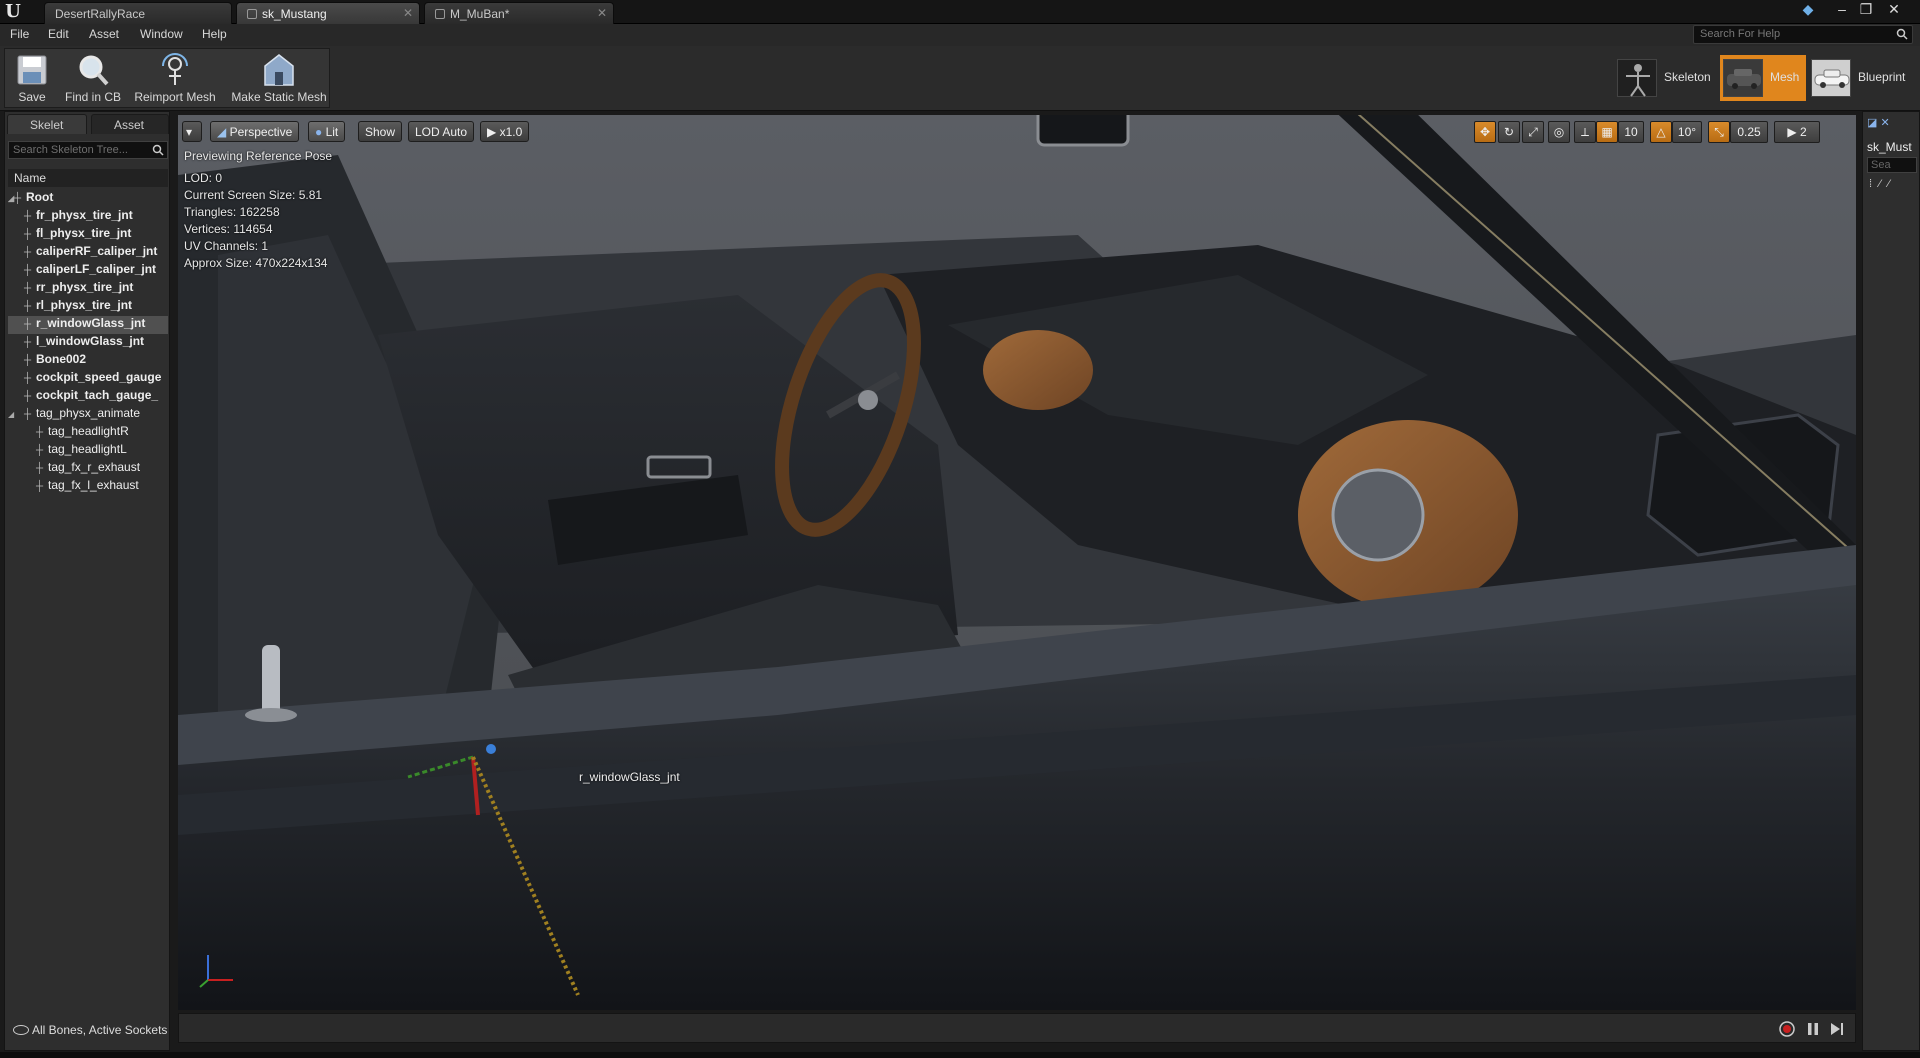 The image size is (1920, 1058). Describe the element at coordinates (1509, 132) in the screenshot. I see `rotate-tool-icon: ↻` at that location.